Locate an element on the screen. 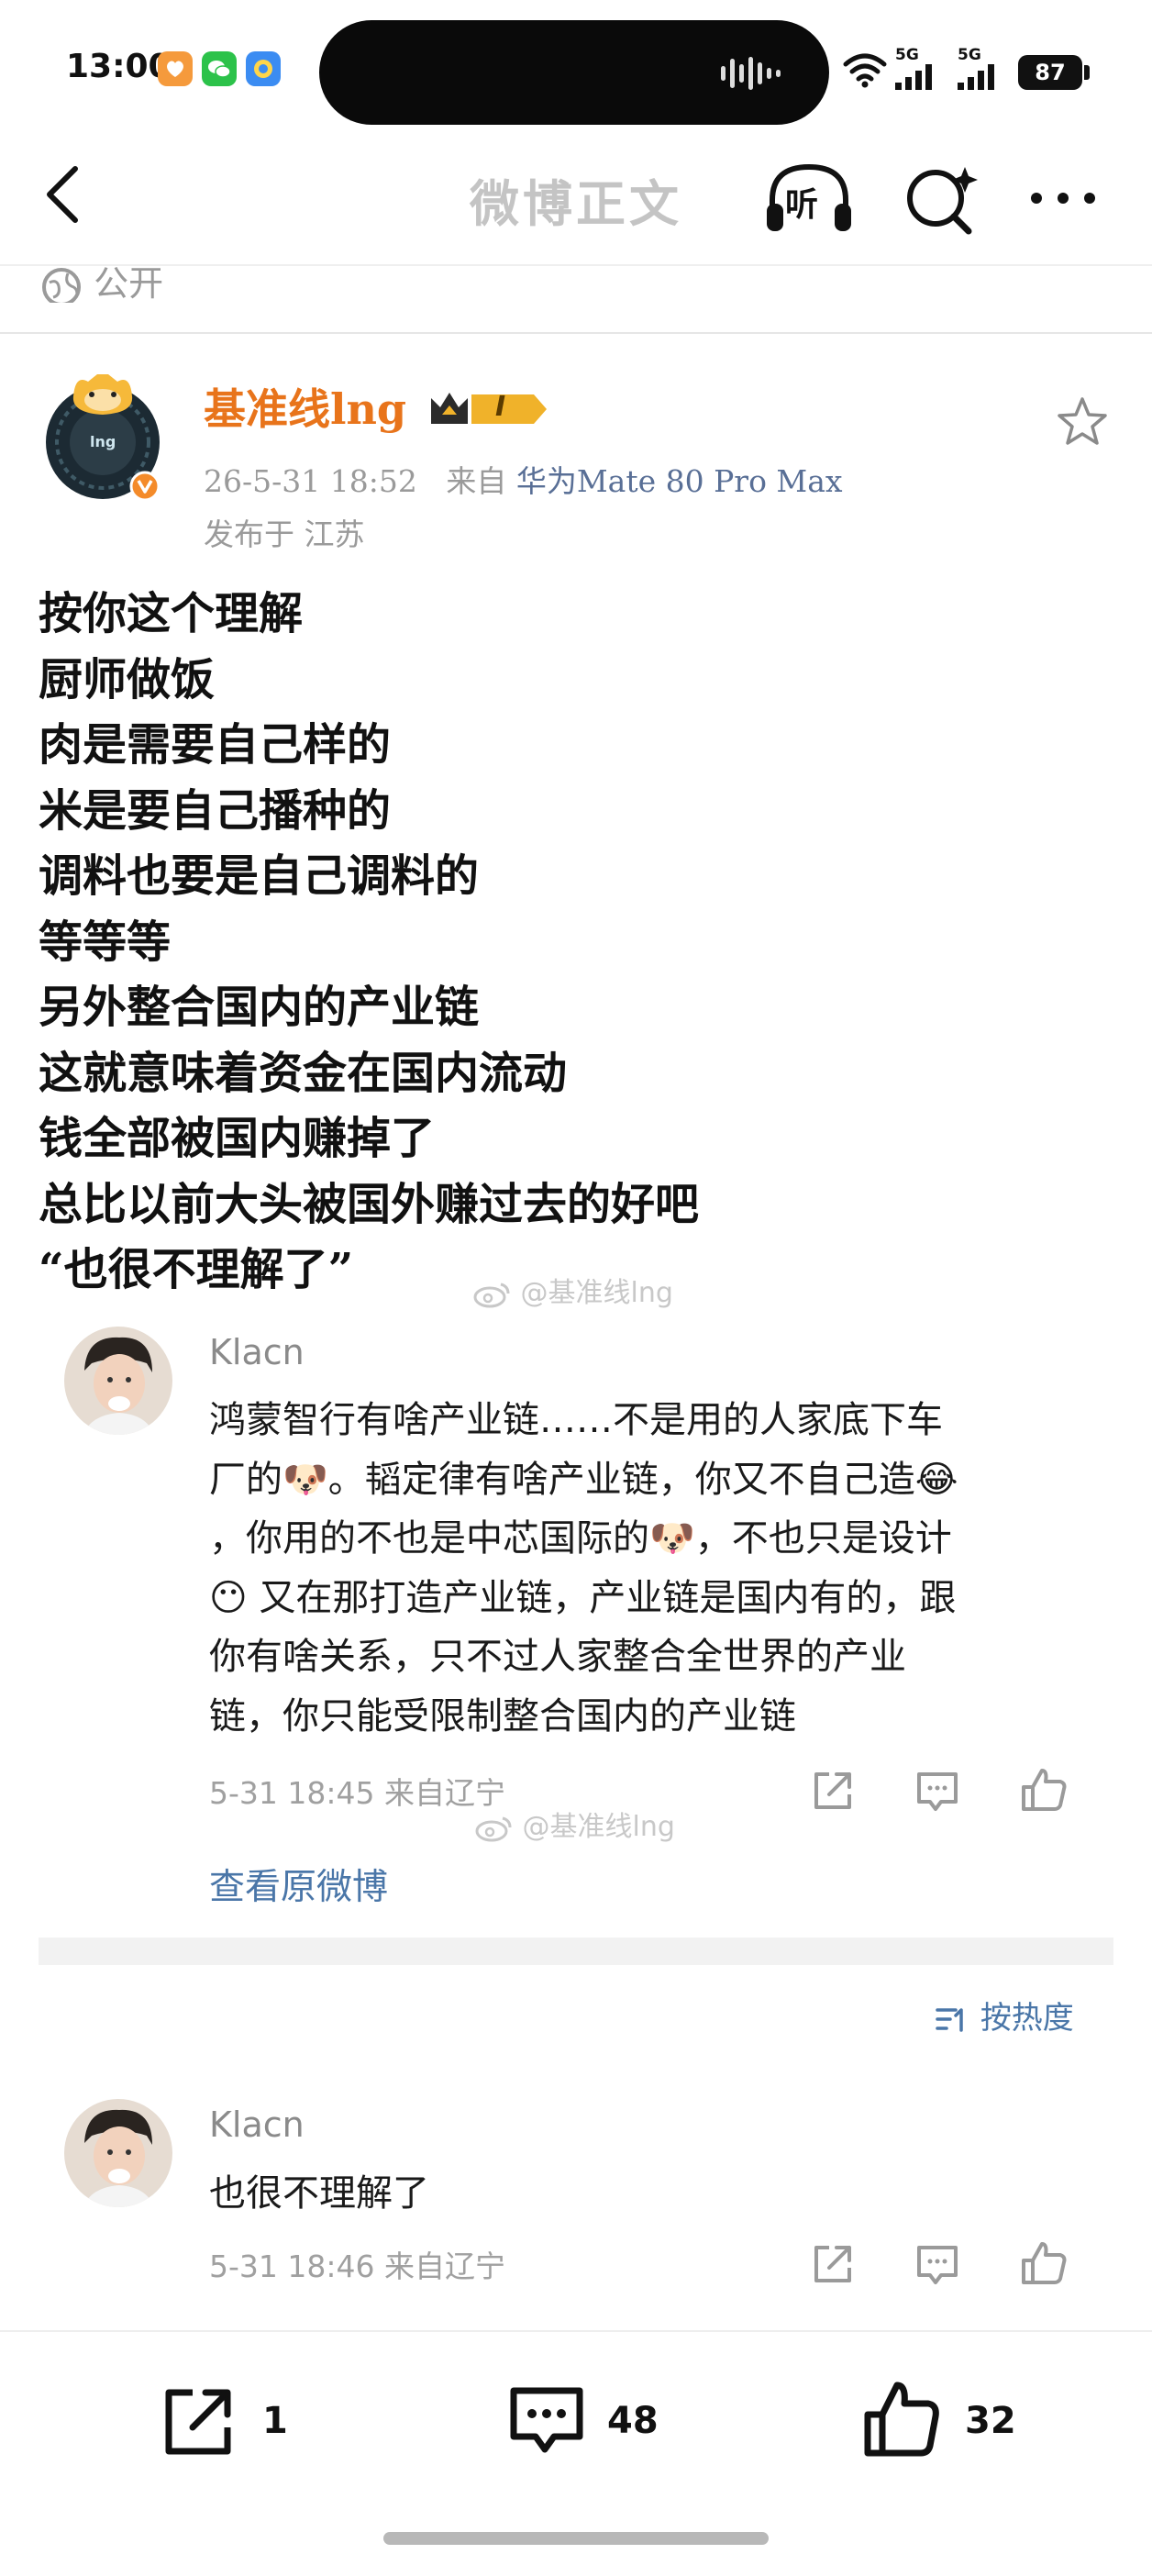 The height and width of the screenshot is (2576, 1152). repost-icon is located at coordinates (198, 2422).